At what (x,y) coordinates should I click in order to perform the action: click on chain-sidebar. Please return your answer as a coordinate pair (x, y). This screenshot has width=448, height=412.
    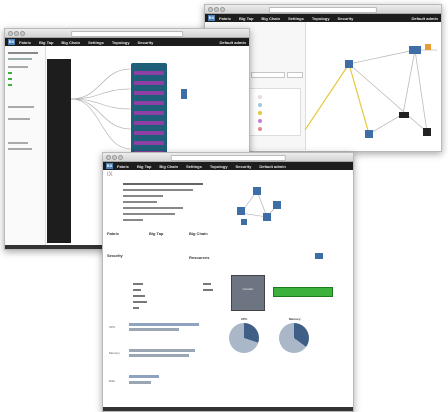
    Looking at the image, I should click on (25, 145).